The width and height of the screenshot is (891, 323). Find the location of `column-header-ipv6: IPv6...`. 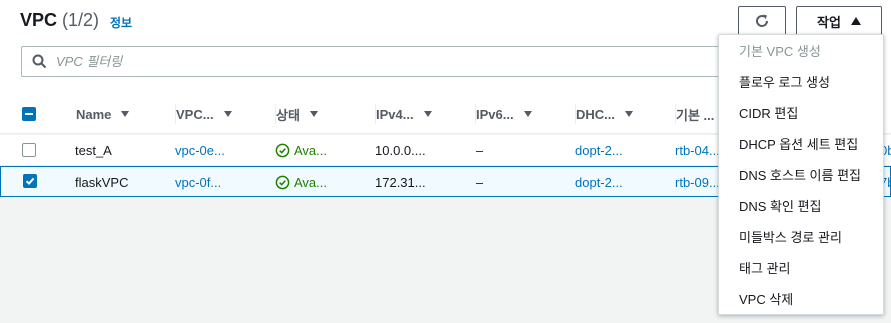

column-header-ipv6: IPv6... is located at coordinates (503, 114).